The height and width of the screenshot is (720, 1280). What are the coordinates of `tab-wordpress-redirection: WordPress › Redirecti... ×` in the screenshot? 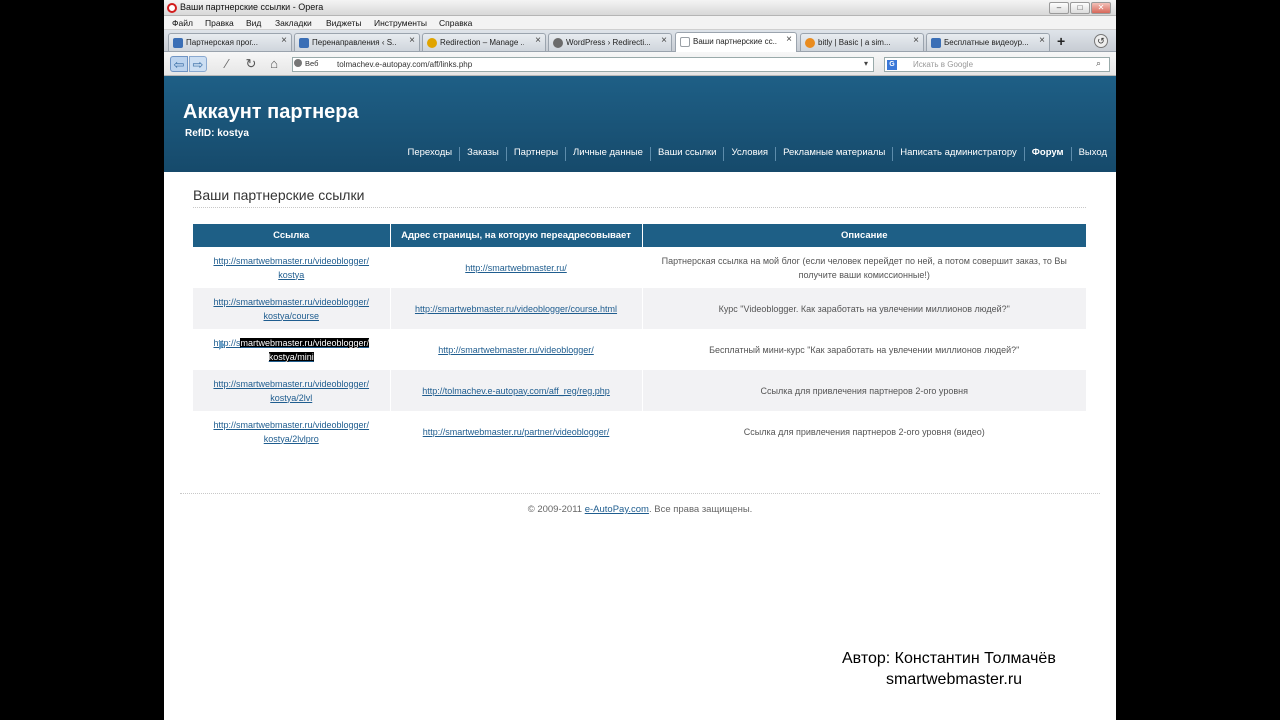 It's located at (610, 42).